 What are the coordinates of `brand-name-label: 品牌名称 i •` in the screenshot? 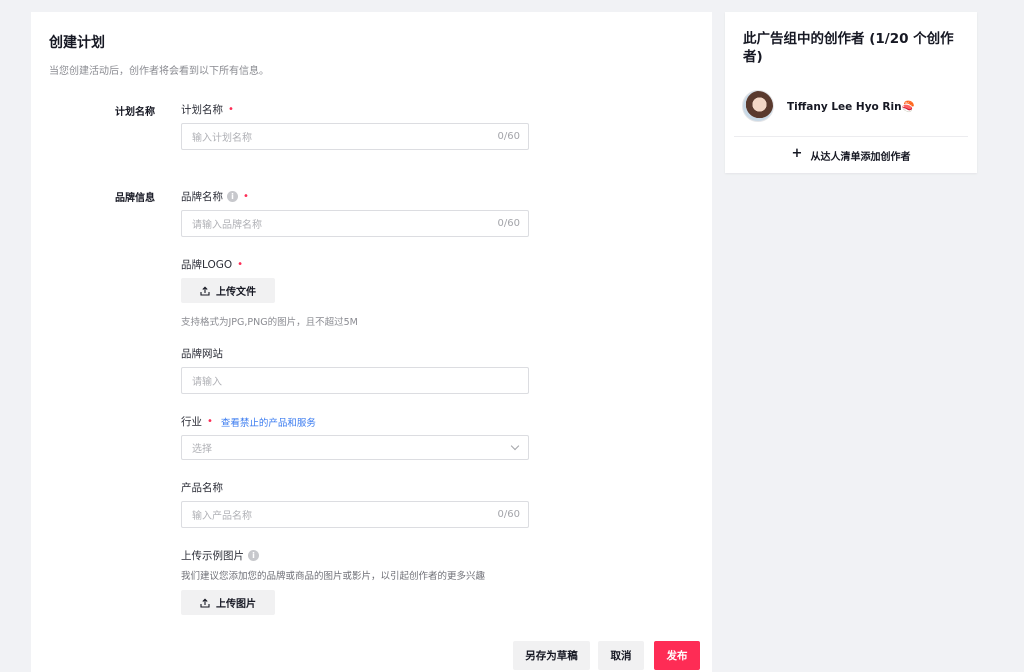 It's located at (215, 196).